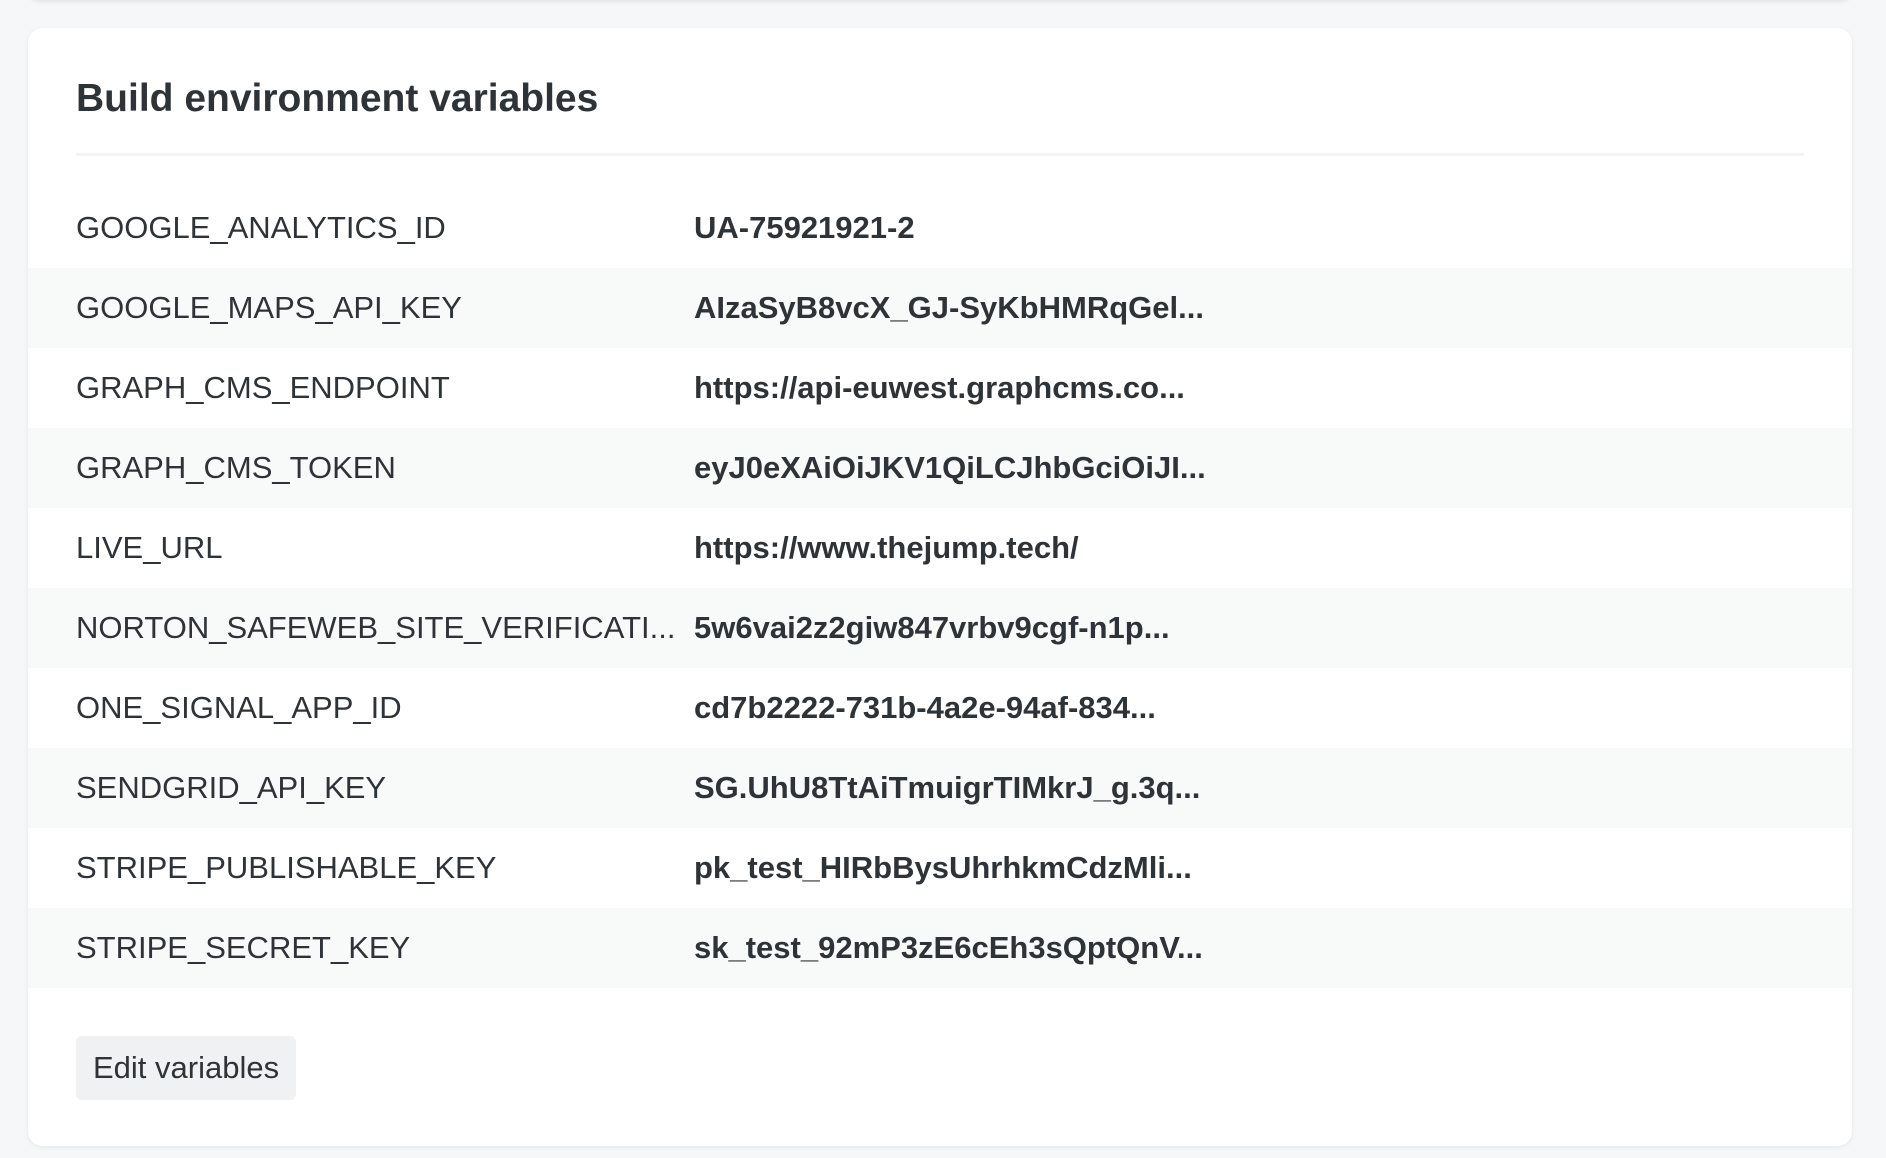  I want to click on variable-key: GRAPH_CMS_ENDPOINT, so click(263, 387).